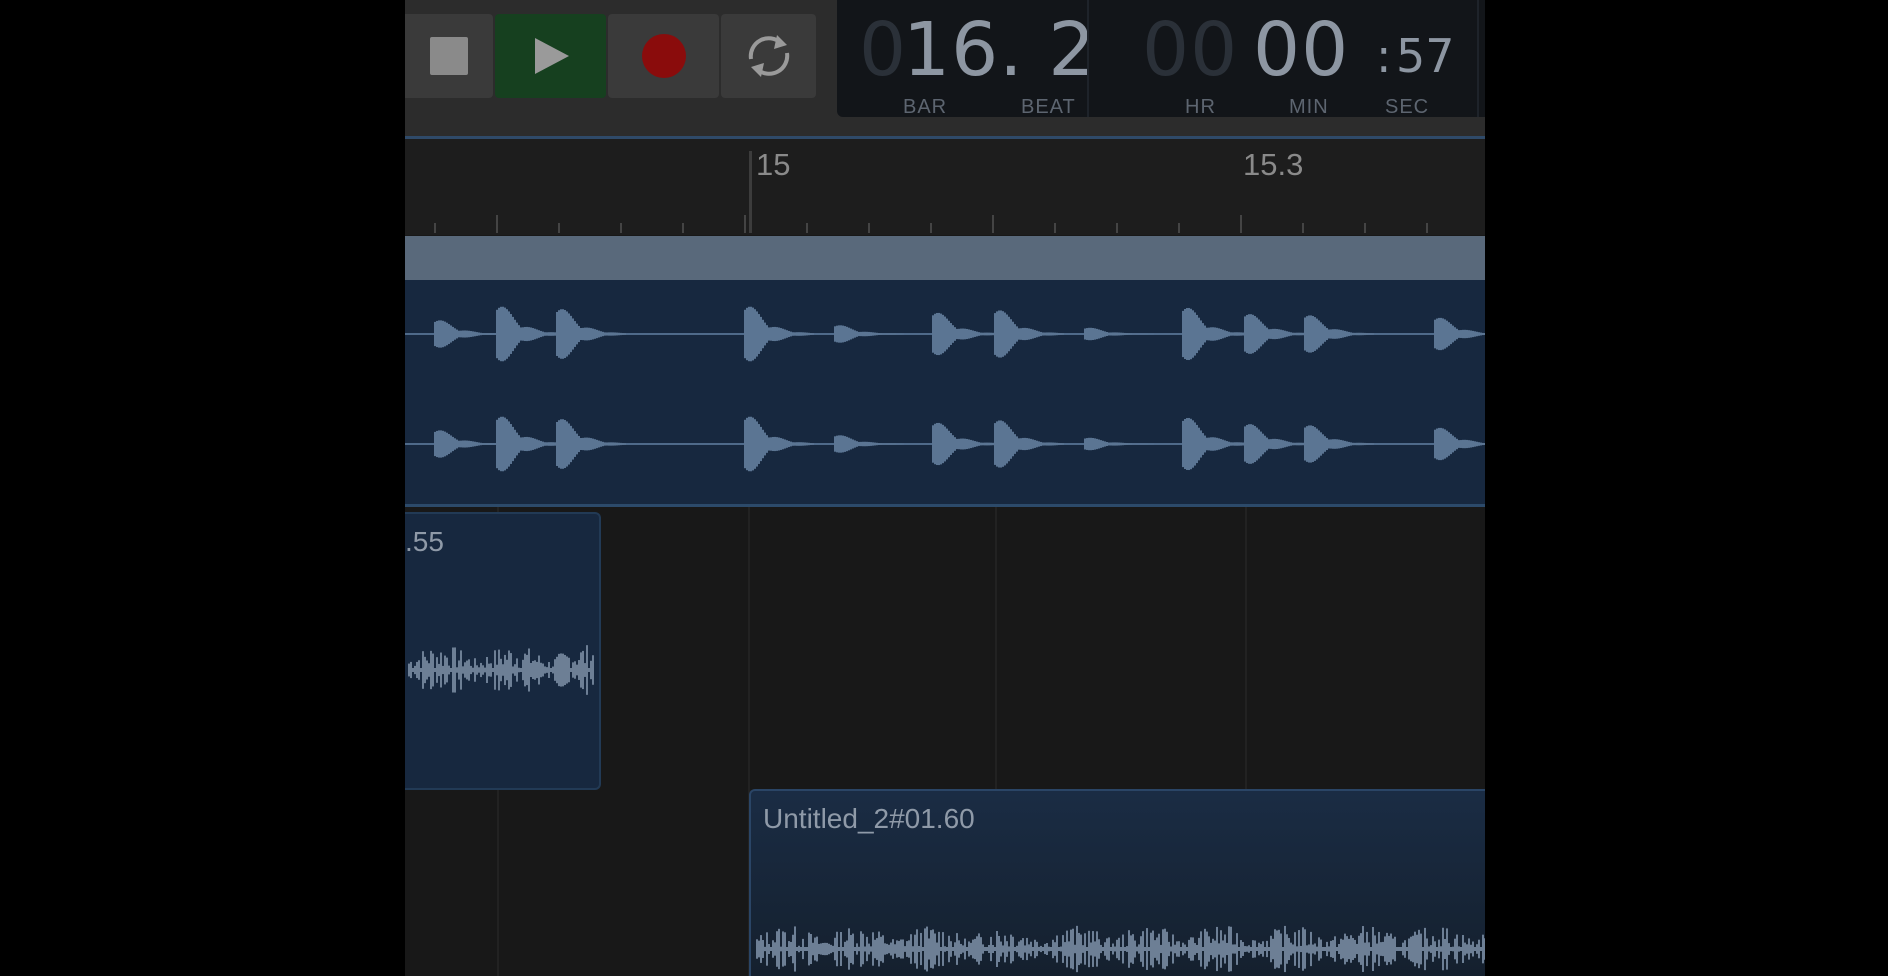 Image resolution: width=1888 pixels, height=976 pixels. I want to click on min-value: 00, so click(1301, 50).